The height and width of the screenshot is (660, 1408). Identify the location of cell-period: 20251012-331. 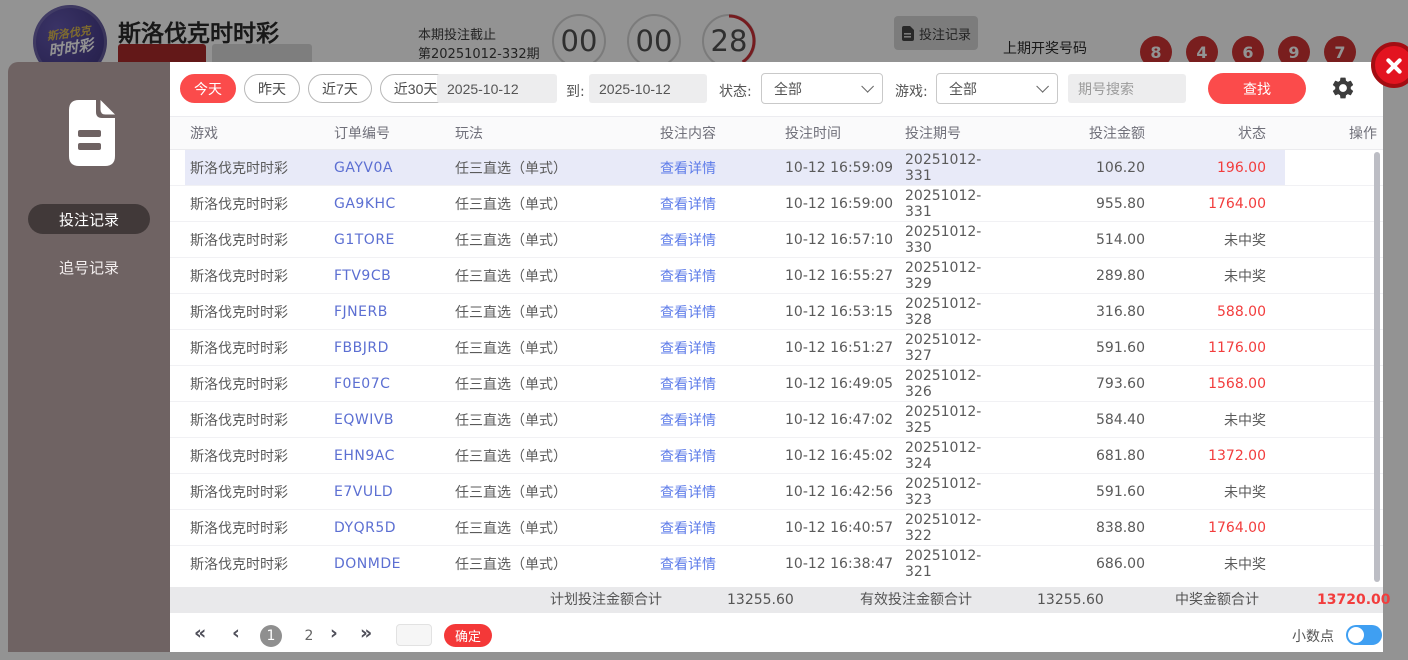
(943, 167).